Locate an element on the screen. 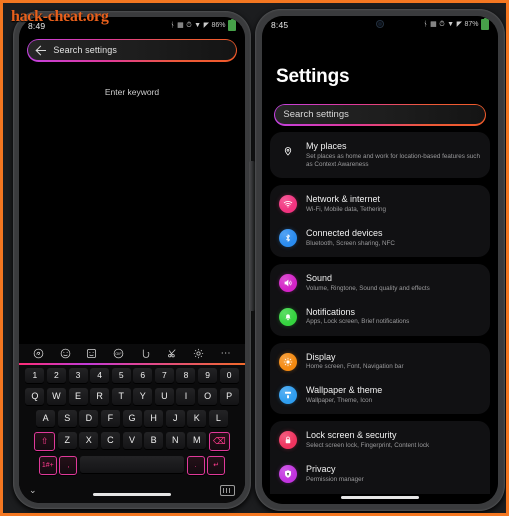  shift-key: ⇧ is located at coordinates (45, 441).